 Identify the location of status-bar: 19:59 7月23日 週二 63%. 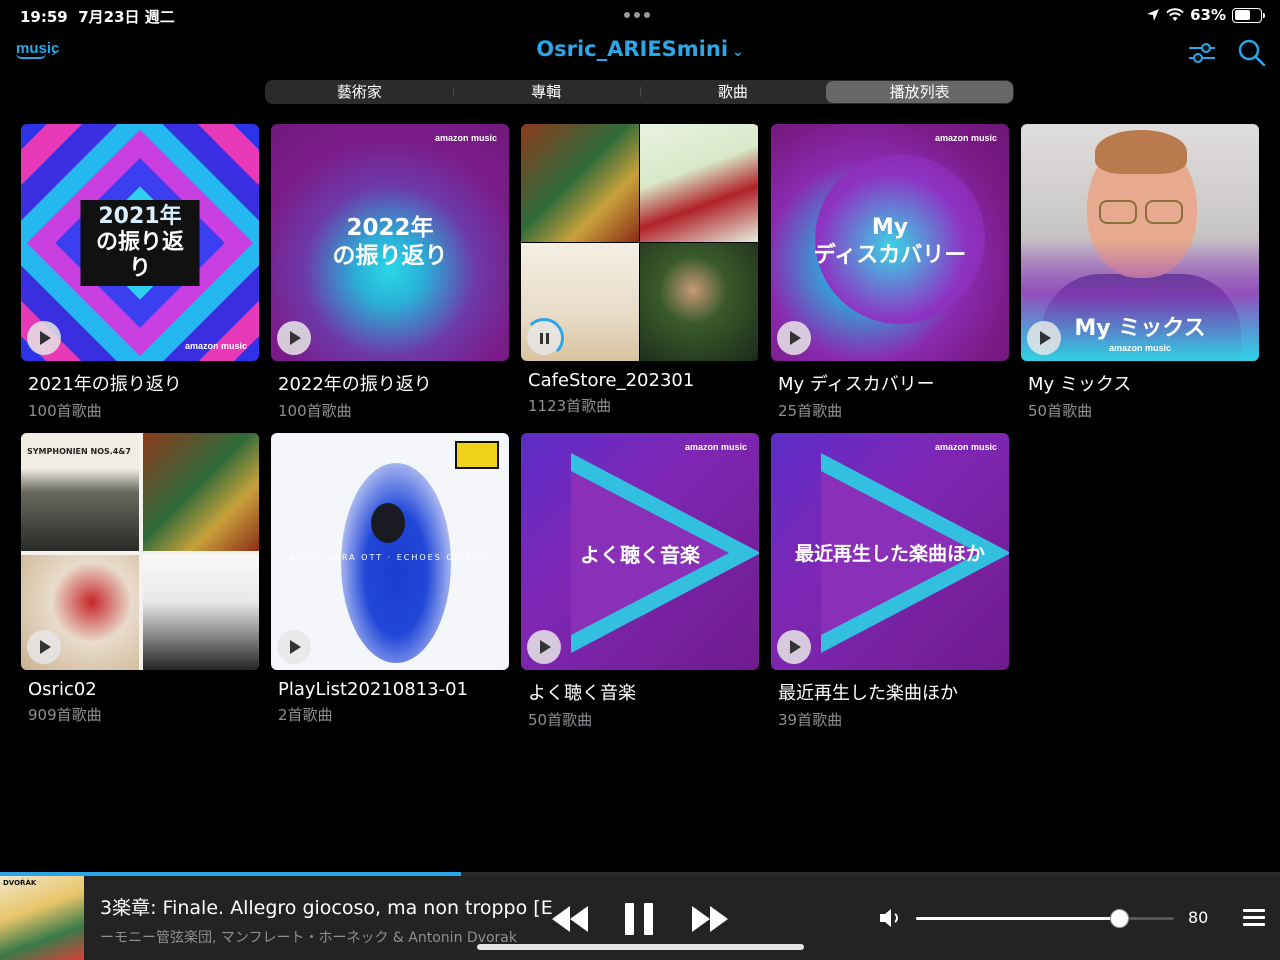
(640, 16).